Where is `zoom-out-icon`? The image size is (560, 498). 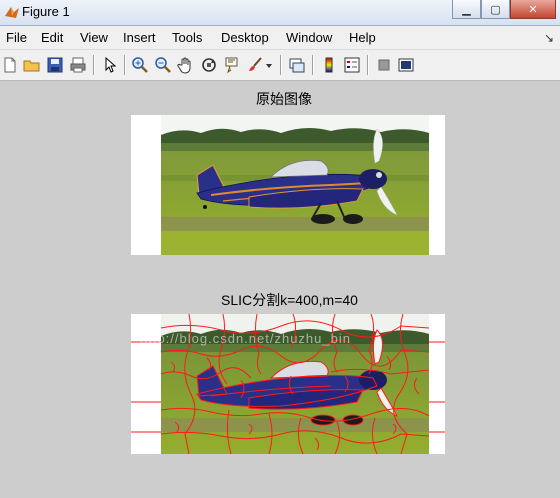
zoom-out-icon is located at coordinates (163, 65).